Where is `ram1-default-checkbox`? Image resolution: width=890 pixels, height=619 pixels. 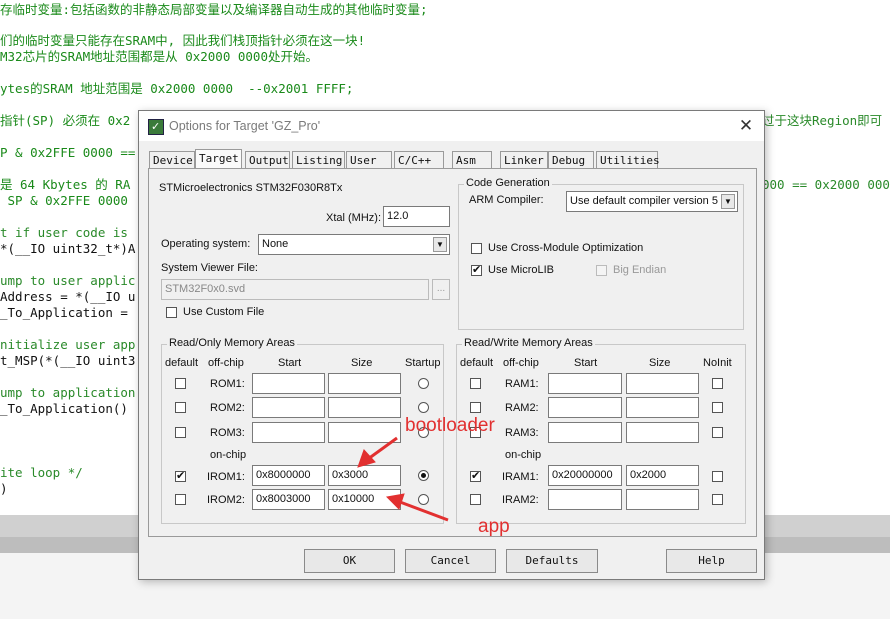 ram1-default-checkbox is located at coordinates (475, 383).